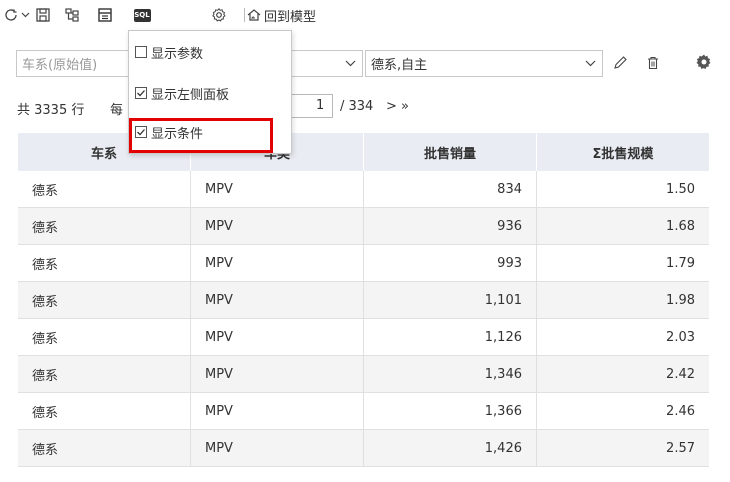  Describe the element at coordinates (622, 263) in the screenshot. I see `cell-scale: 1.79` at that location.